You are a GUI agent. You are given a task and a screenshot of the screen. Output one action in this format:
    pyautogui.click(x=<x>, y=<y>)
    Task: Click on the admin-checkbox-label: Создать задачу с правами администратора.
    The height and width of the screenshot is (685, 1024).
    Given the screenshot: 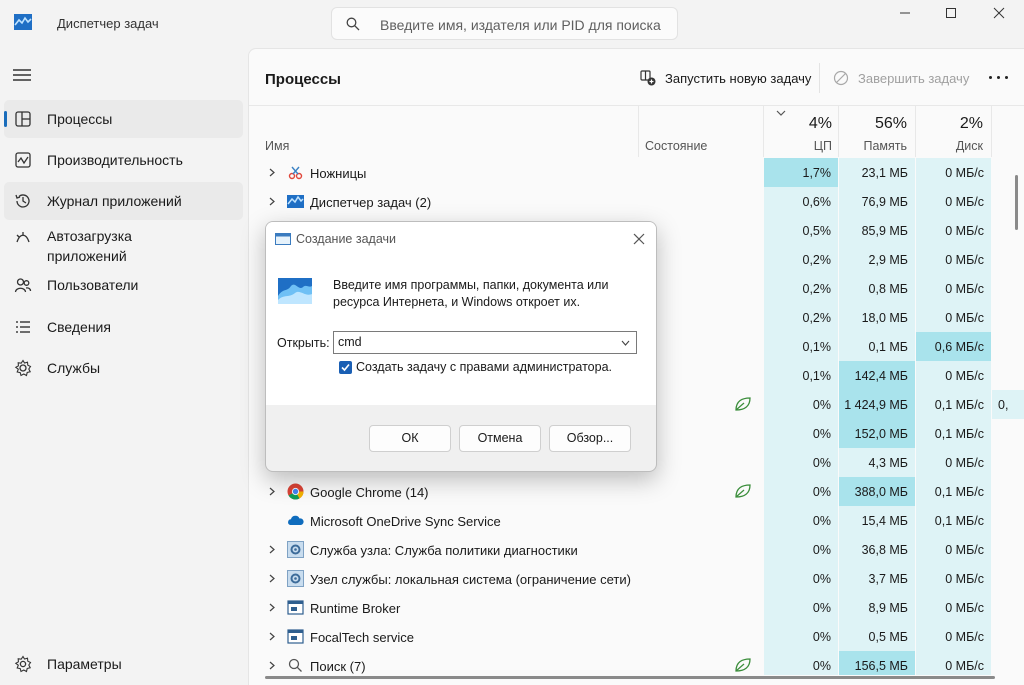 What is the action you would take?
    pyautogui.click(x=484, y=367)
    